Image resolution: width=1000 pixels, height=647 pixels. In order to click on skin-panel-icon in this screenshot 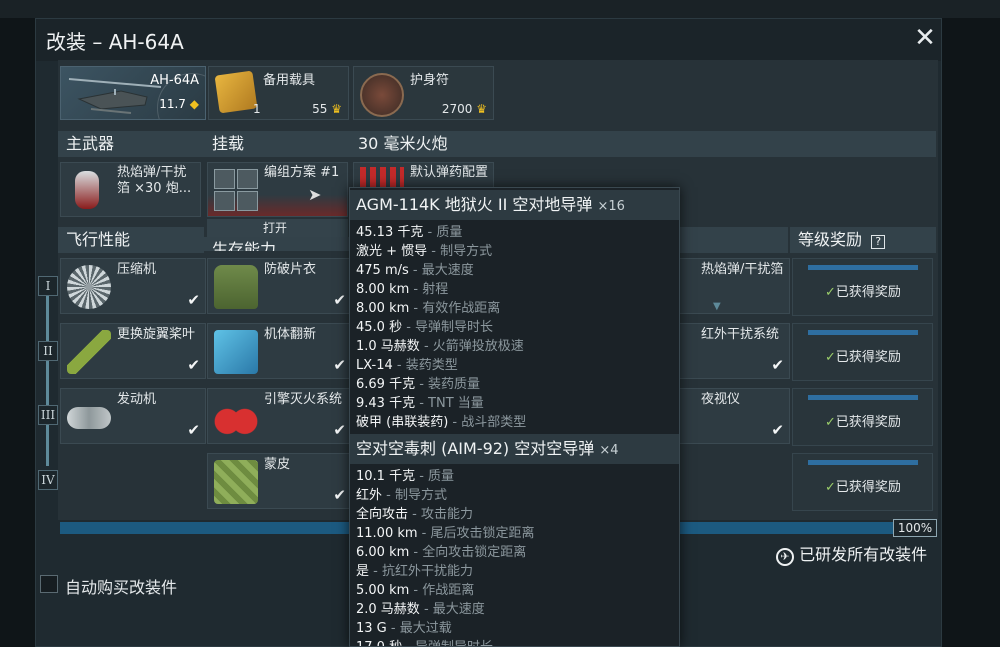, I will do `click(236, 482)`.